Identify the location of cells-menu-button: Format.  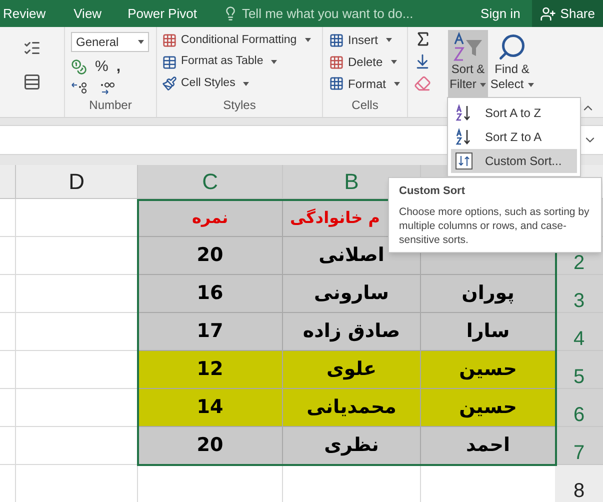
(365, 84).